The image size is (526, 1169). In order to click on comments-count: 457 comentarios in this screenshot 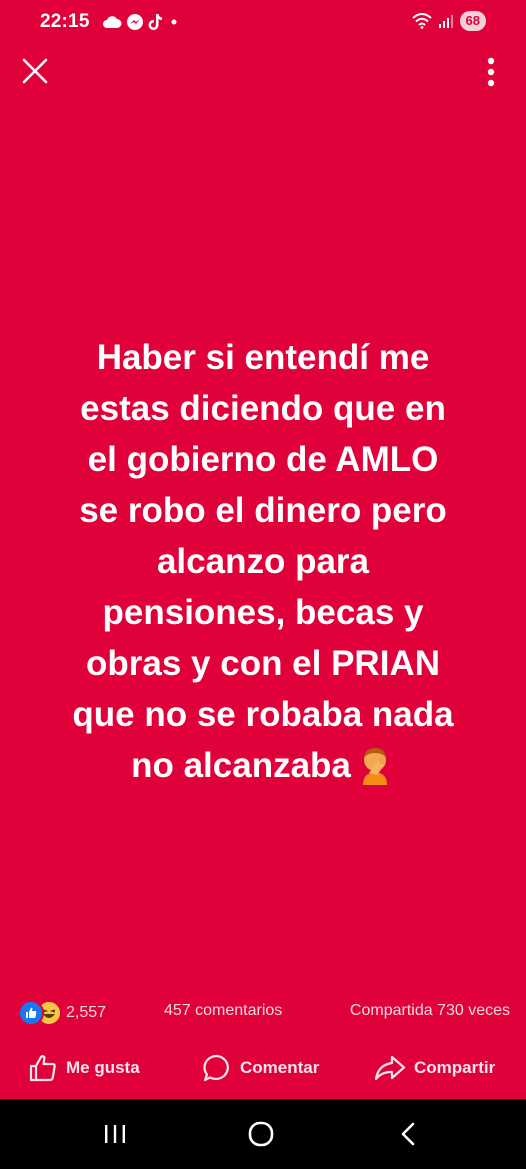, I will do `click(223, 1011)`.